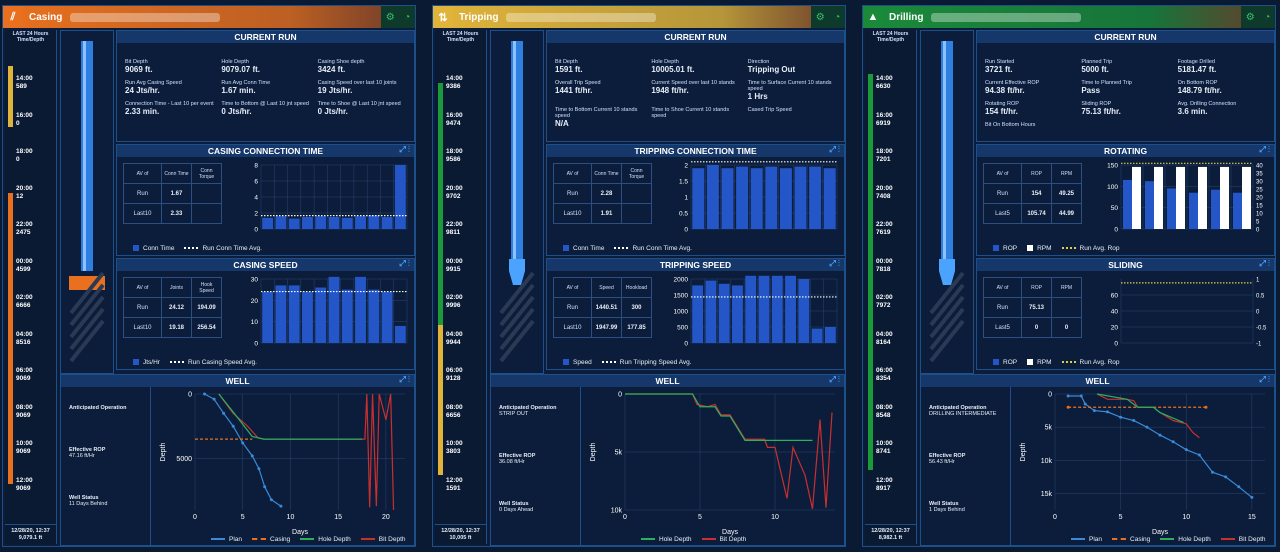 Image resolution: width=1280 pixels, height=552 pixels. I want to click on legend-item: Run Casing Speed Avg., so click(213, 362).